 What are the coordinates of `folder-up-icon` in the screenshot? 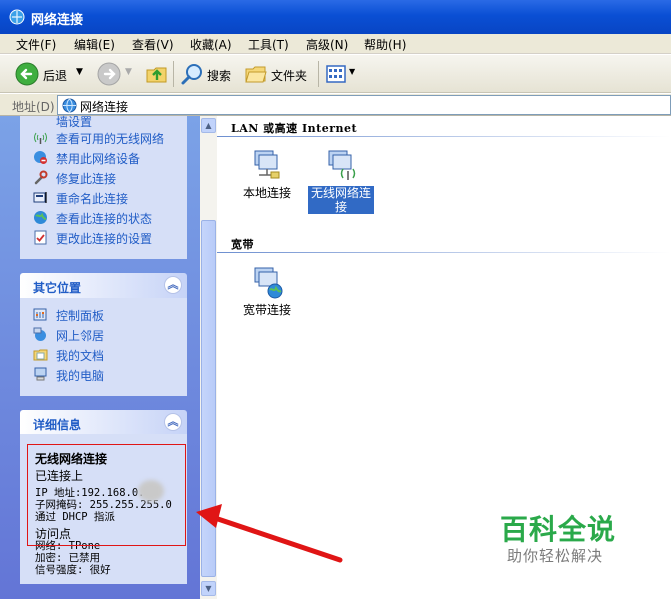 It's located at (156, 75).